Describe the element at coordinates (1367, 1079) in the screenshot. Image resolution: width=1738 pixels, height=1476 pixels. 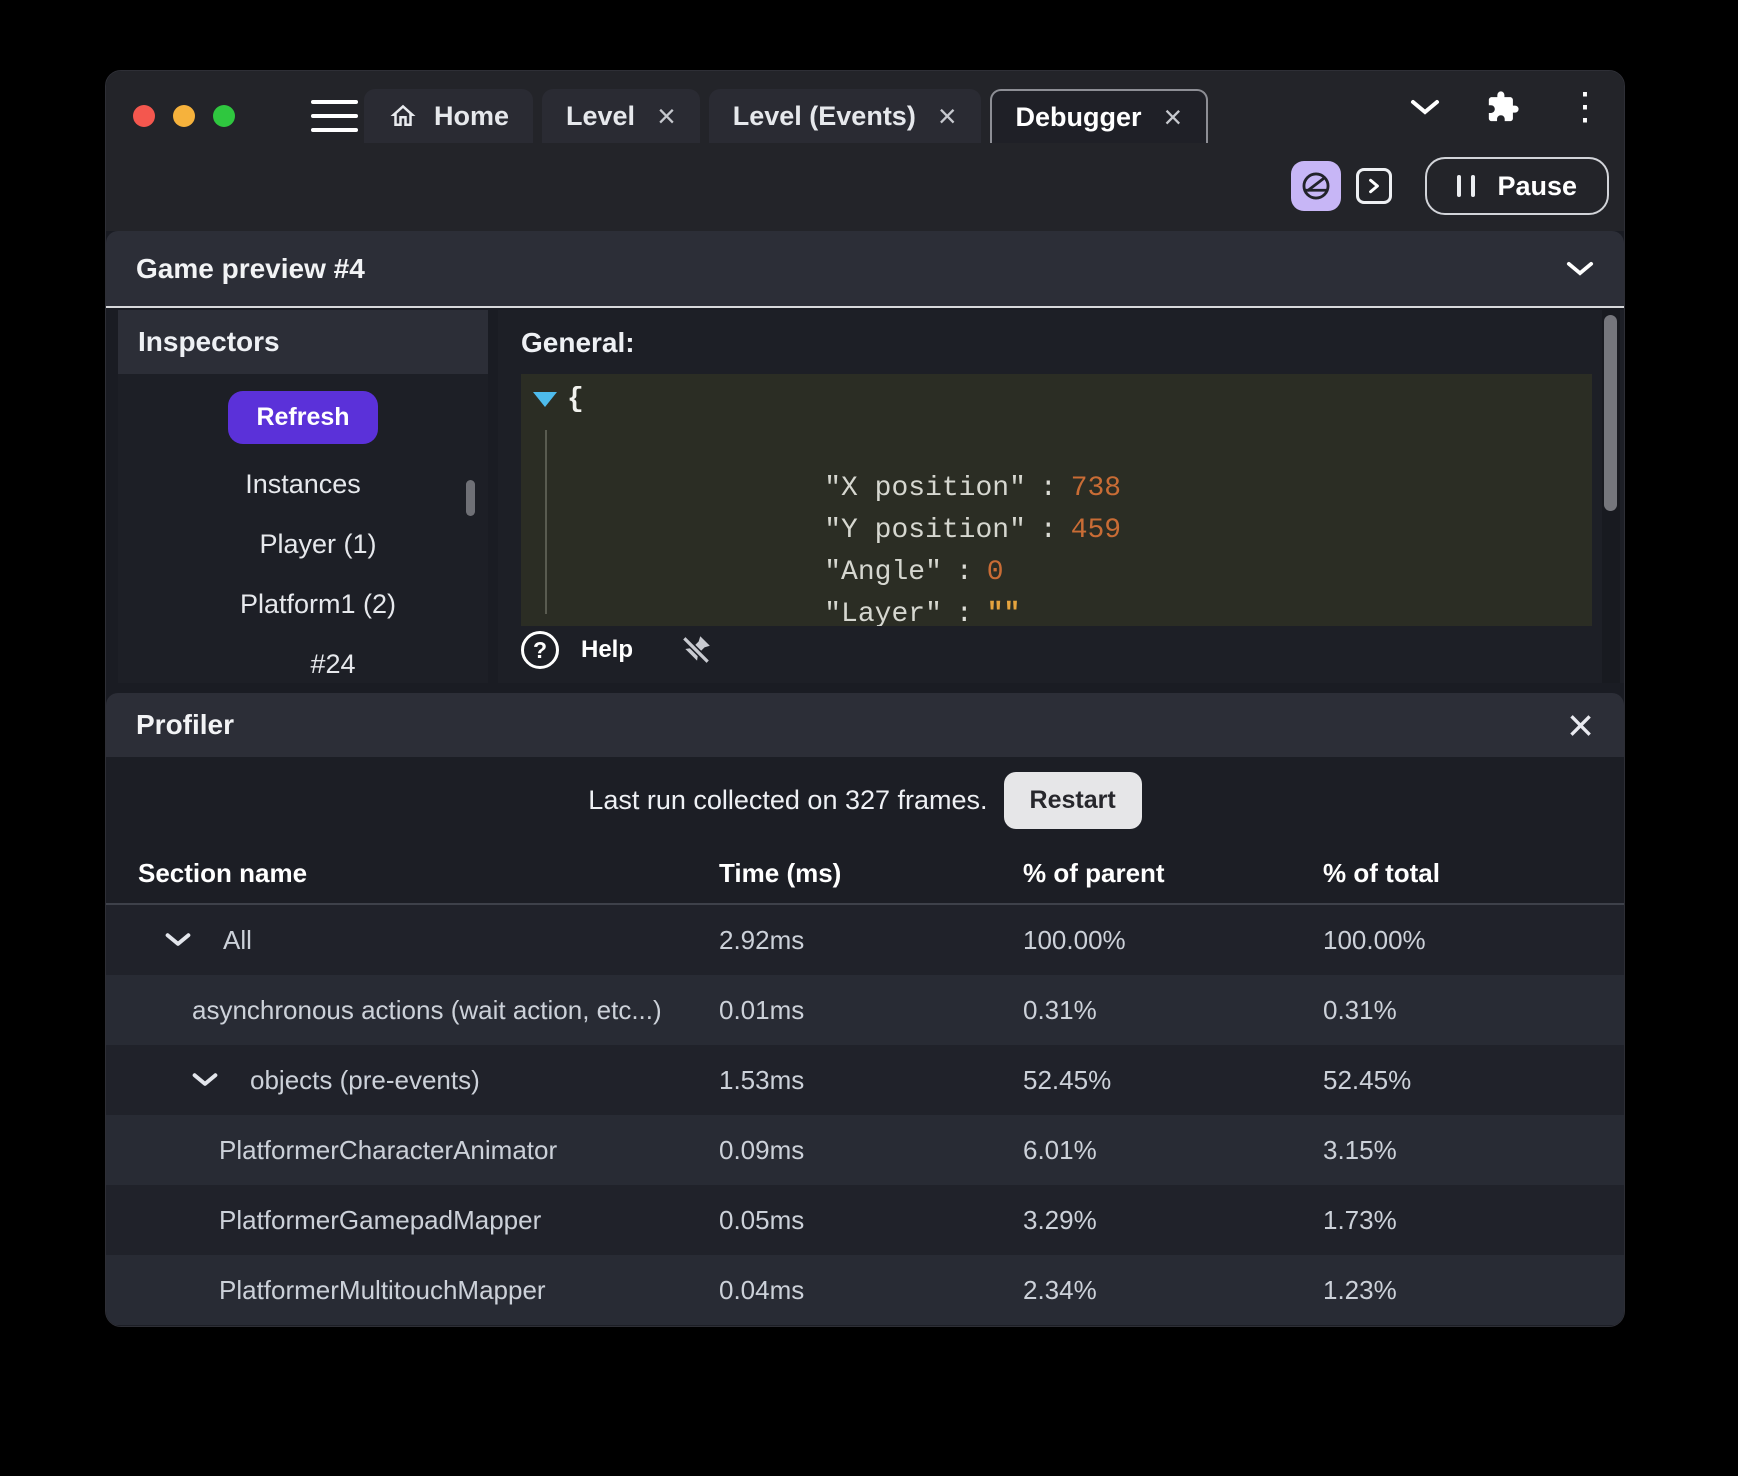
I see `profiler-percent-total-cell: 52.45%` at that location.